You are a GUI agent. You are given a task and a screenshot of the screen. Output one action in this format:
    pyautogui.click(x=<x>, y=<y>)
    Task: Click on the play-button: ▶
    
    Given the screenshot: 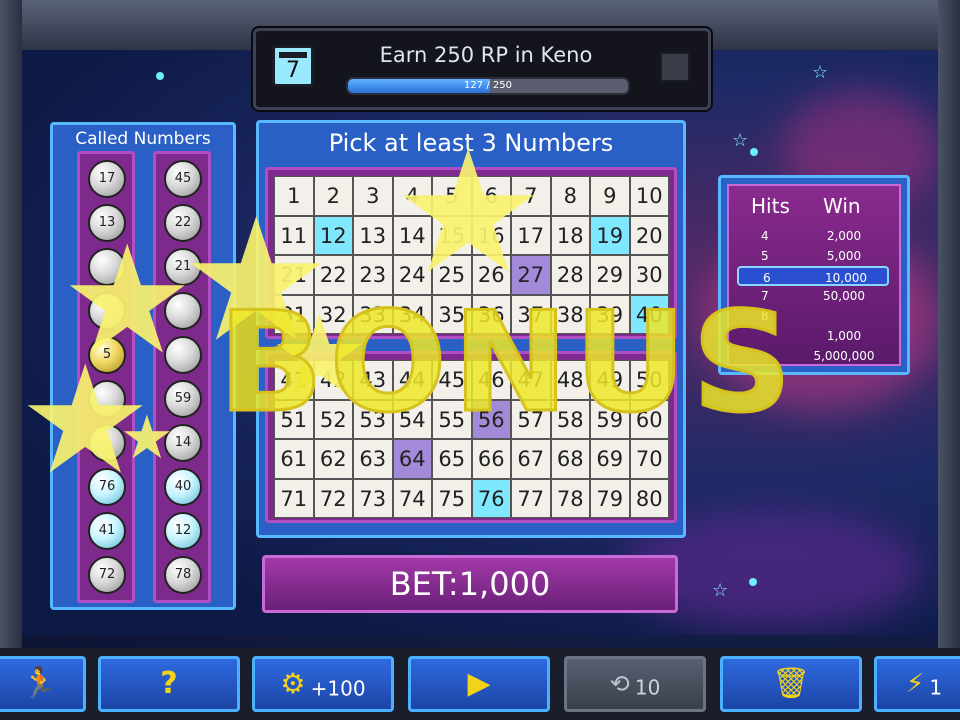 What is the action you would take?
    pyautogui.click(x=479, y=684)
    